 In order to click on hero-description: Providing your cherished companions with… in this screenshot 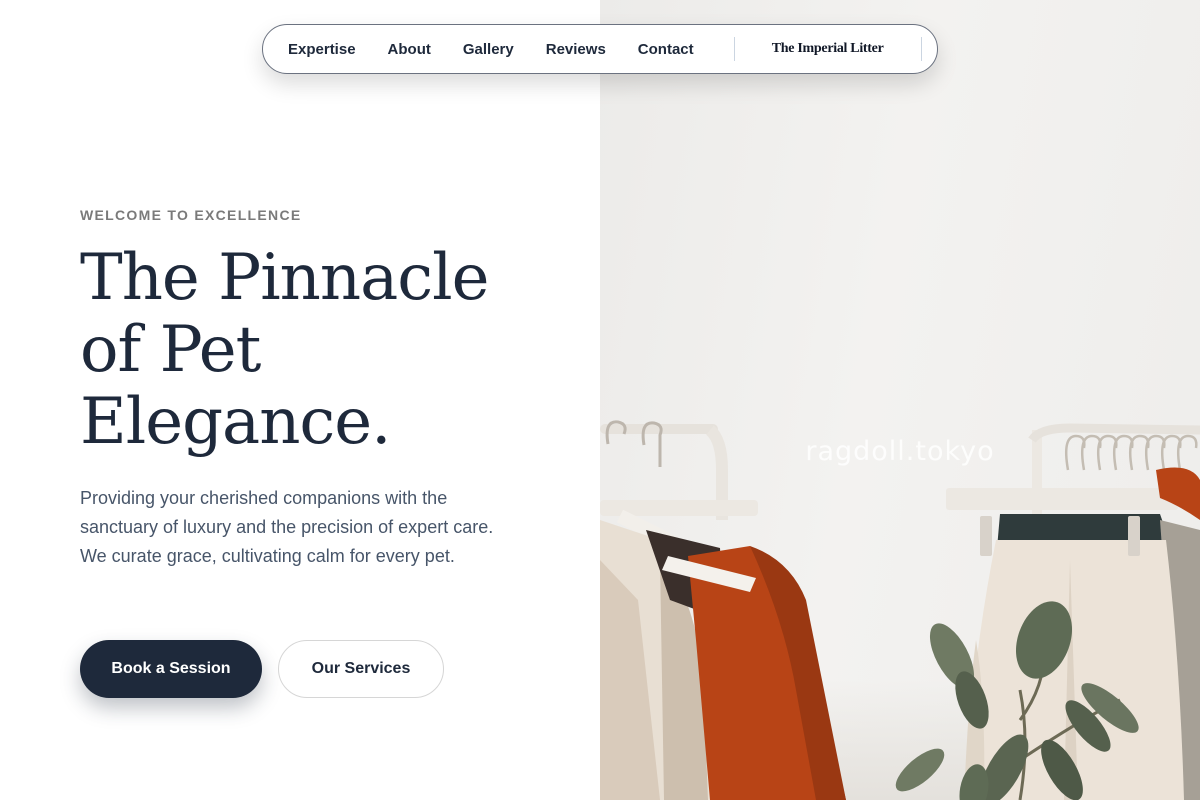, I will do `click(287, 527)`.